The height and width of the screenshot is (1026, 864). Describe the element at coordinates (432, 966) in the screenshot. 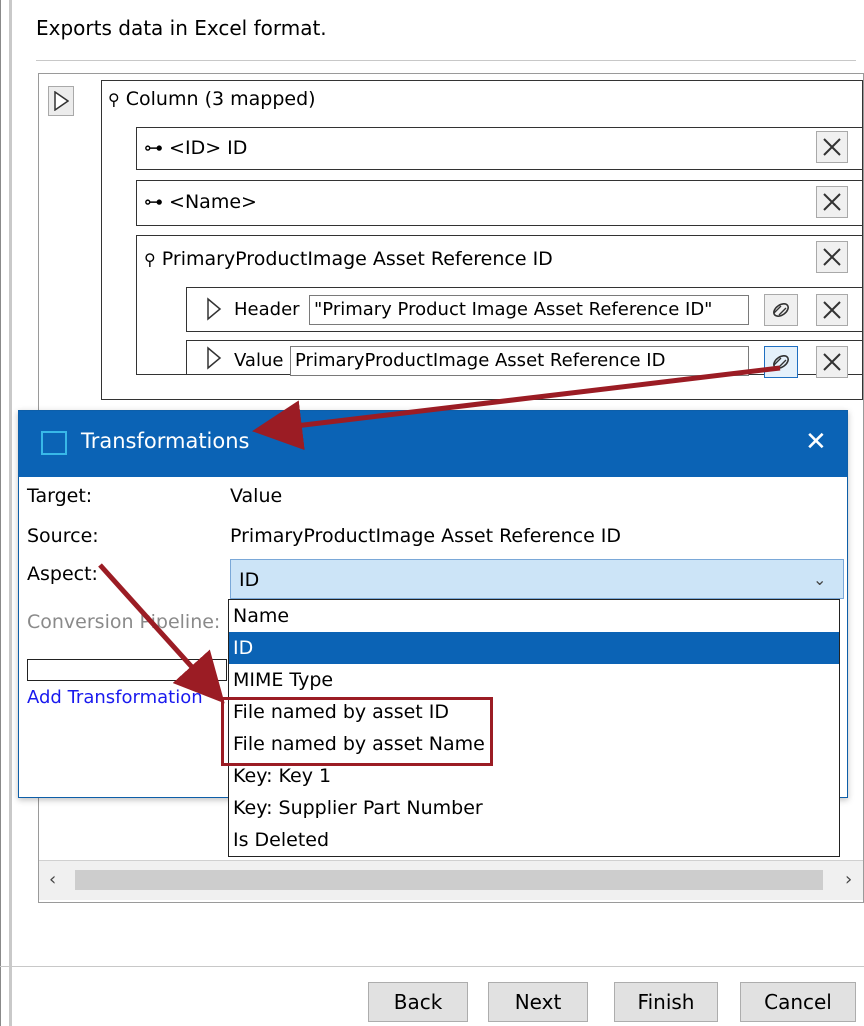

I see `footer-separator` at that location.